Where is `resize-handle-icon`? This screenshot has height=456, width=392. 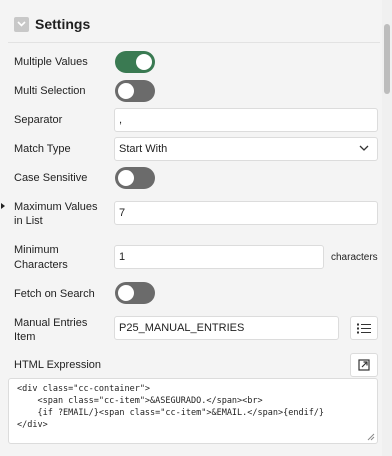 resize-handle-icon is located at coordinates (371, 437).